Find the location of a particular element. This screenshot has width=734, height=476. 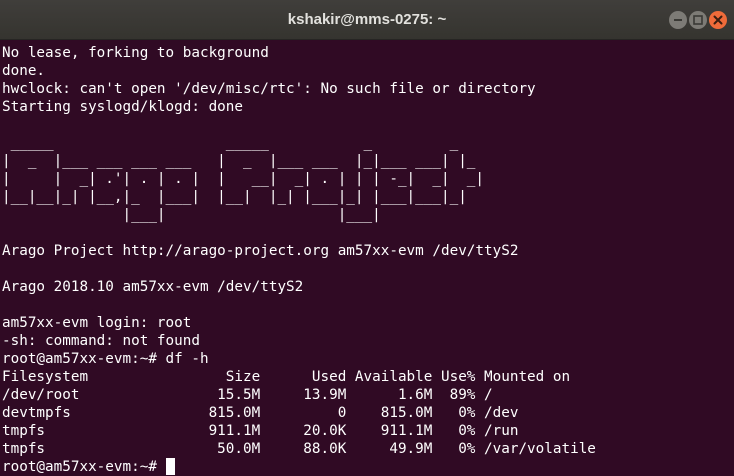

minimize-button is located at coordinates (678, 20).